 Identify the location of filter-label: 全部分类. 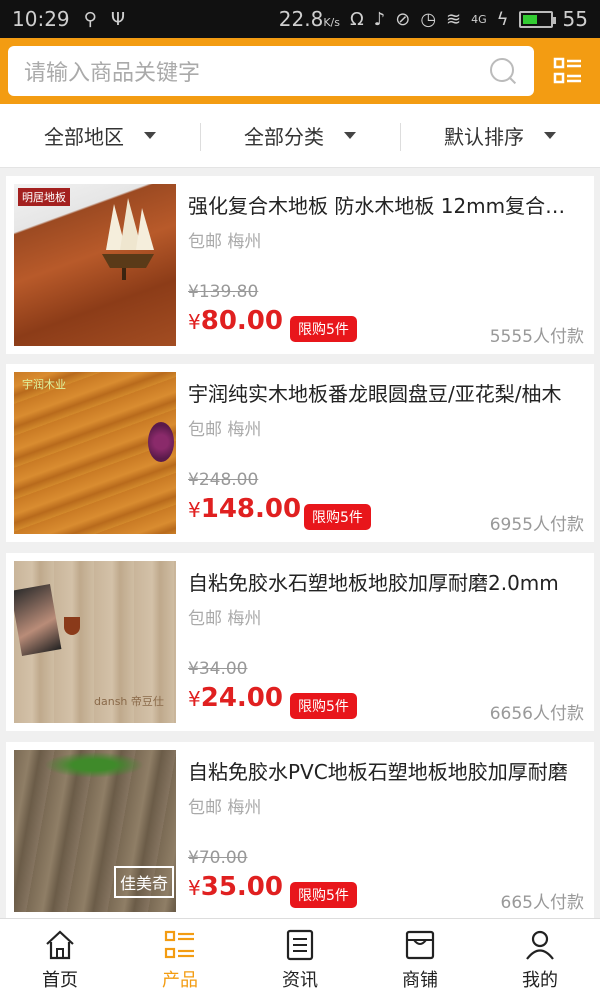
(284, 137).